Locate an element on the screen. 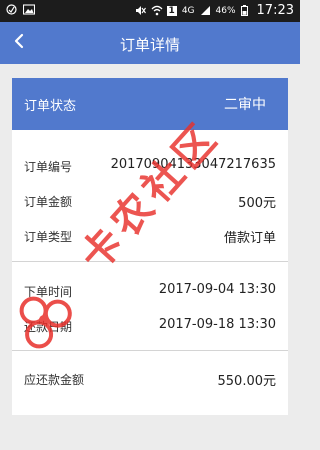 Image resolution: width=320 pixels, height=450 pixels. network-type: 4G is located at coordinates (188, 10).